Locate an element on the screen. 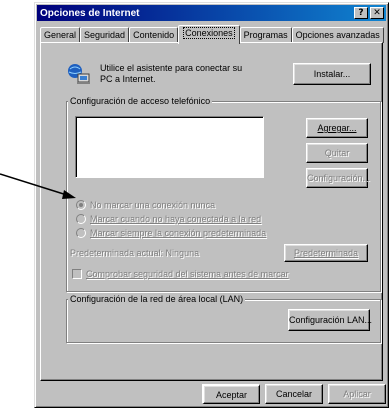 The width and height of the screenshot is (391, 410). cancel-button: Cancelar is located at coordinates (294, 394).